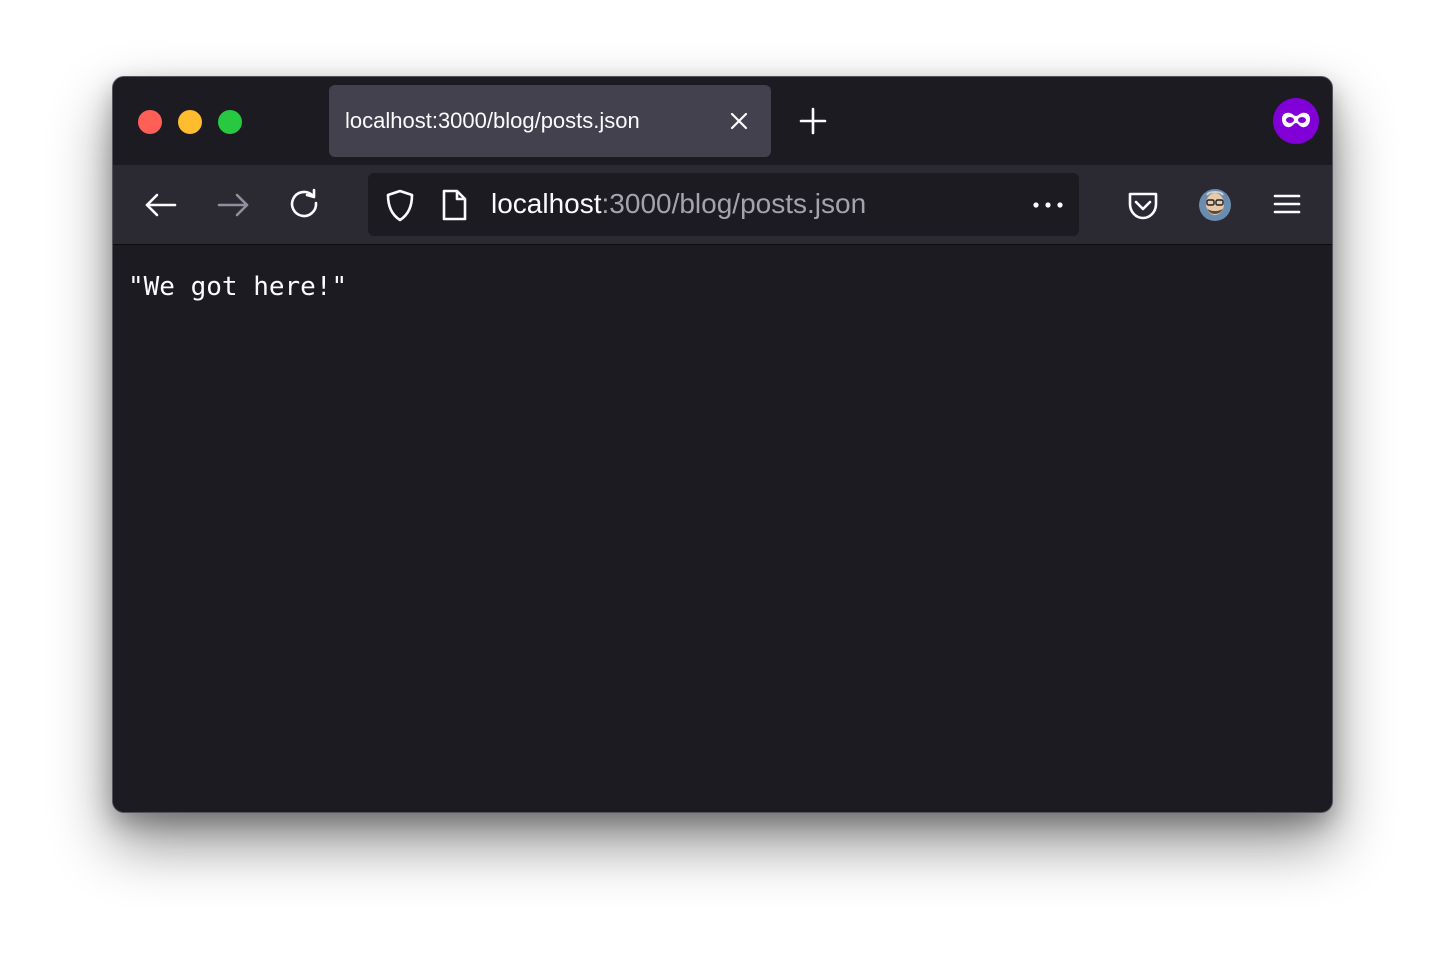 The image size is (1446, 962). I want to click on nav-toolbar: localhost:3000/blog/posts.json, so click(722, 205).